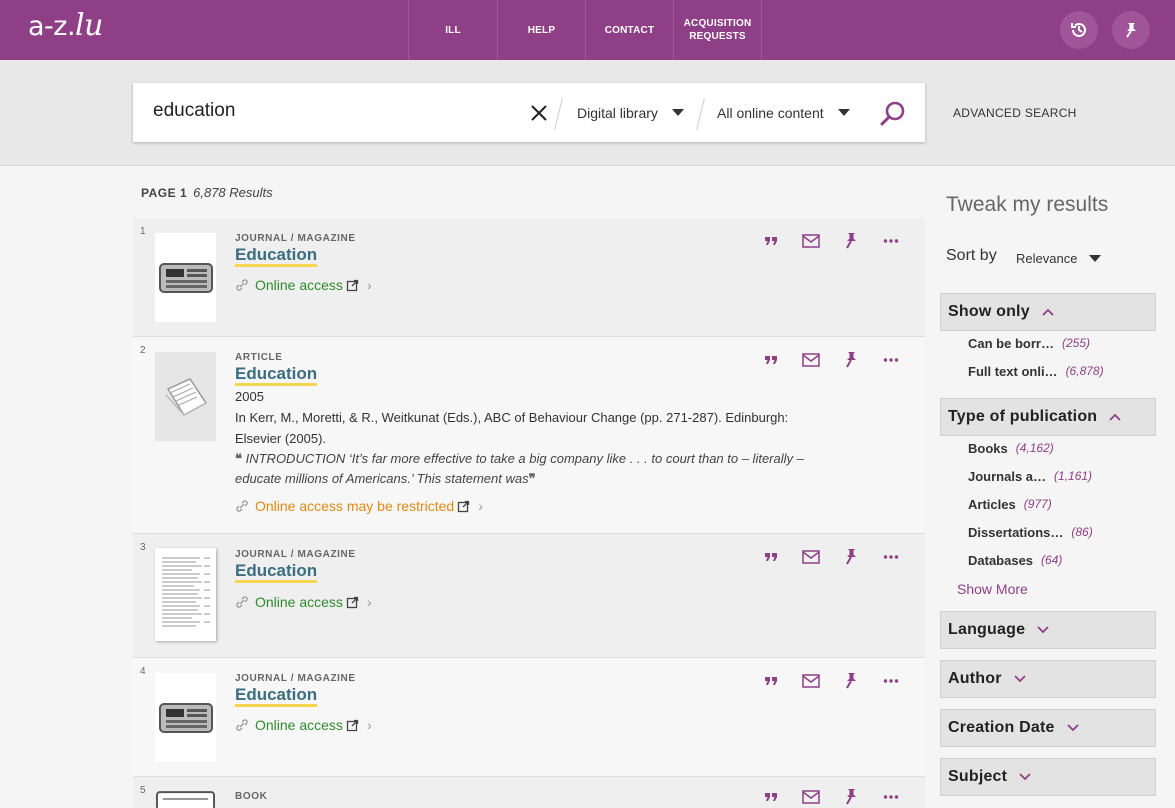  What do you see at coordinates (1079, 30) in the screenshot?
I see `history-button` at bounding box center [1079, 30].